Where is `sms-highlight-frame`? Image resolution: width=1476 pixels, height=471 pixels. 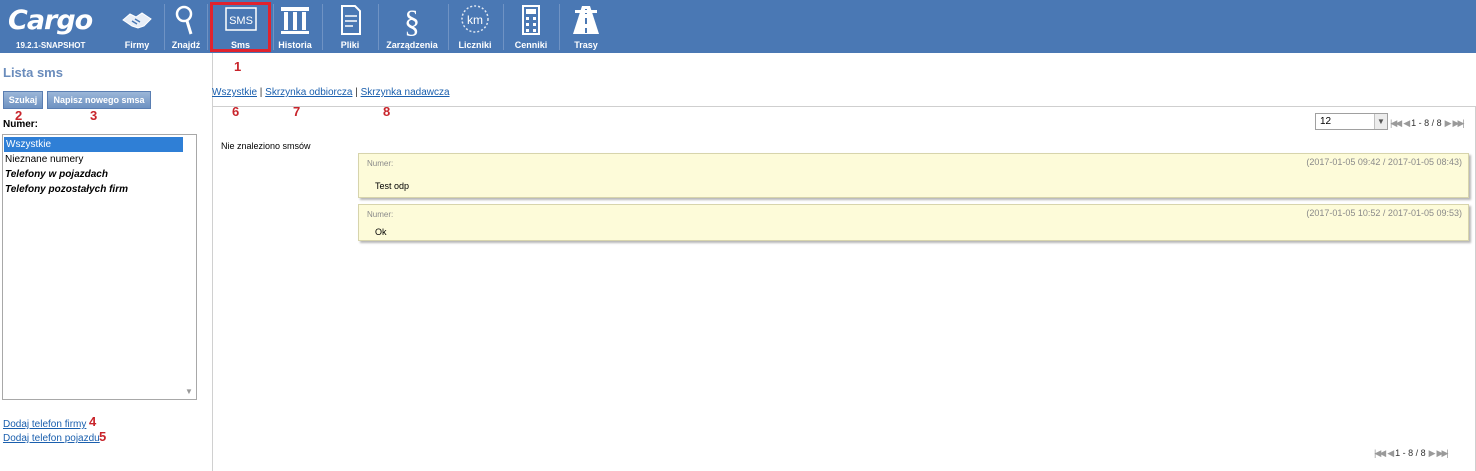
sms-highlight-frame is located at coordinates (240, 27).